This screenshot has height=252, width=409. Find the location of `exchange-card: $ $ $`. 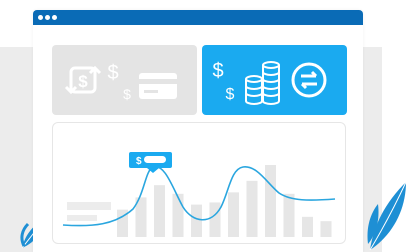

exchange-card: $ $ $ is located at coordinates (124, 80).